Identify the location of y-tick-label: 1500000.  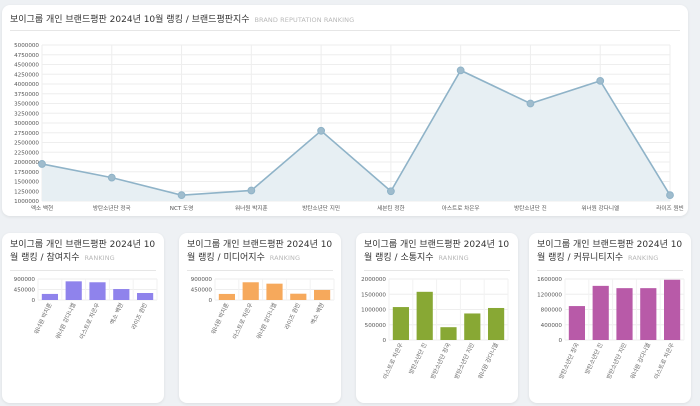
(373, 295).